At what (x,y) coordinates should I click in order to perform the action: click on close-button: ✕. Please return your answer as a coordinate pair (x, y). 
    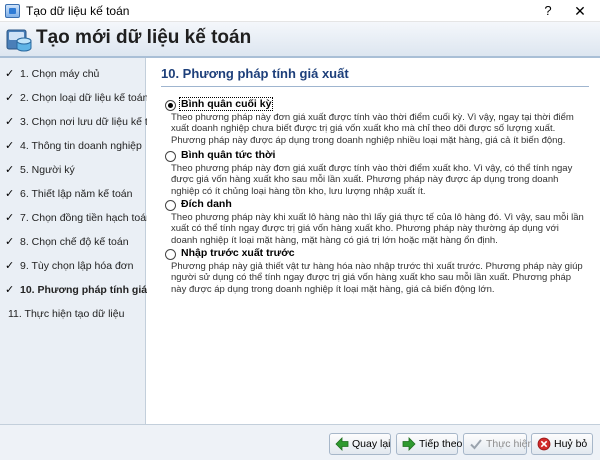
    Looking at the image, I should click on (580, 11).